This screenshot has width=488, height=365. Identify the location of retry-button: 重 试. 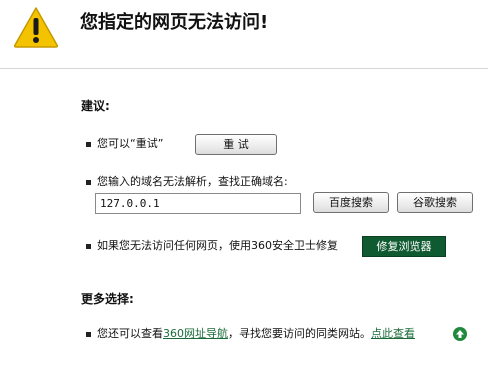
(236, 144).